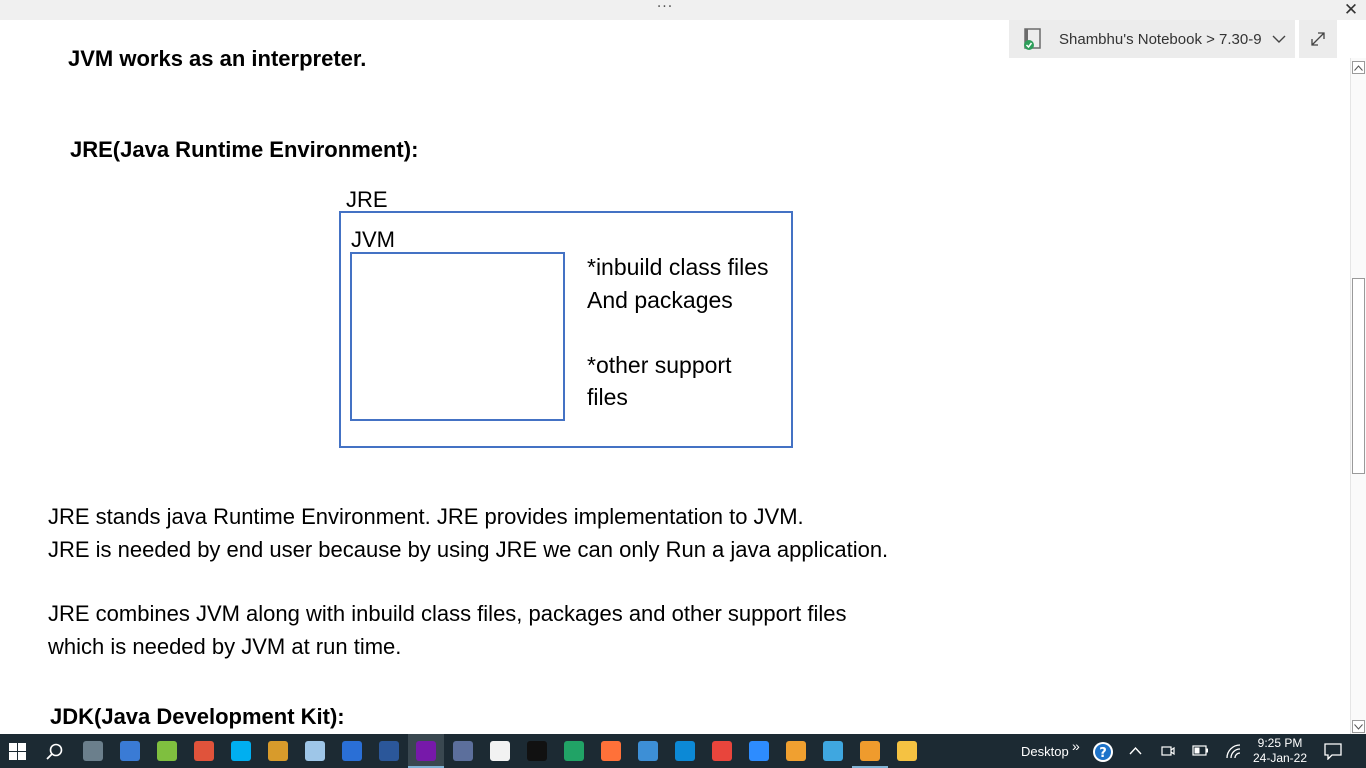 This screenshot has width=1366, height=768. Describe the element at coordinates (833, 751) in the screenshot. I see `snowflake-icon` at that location.